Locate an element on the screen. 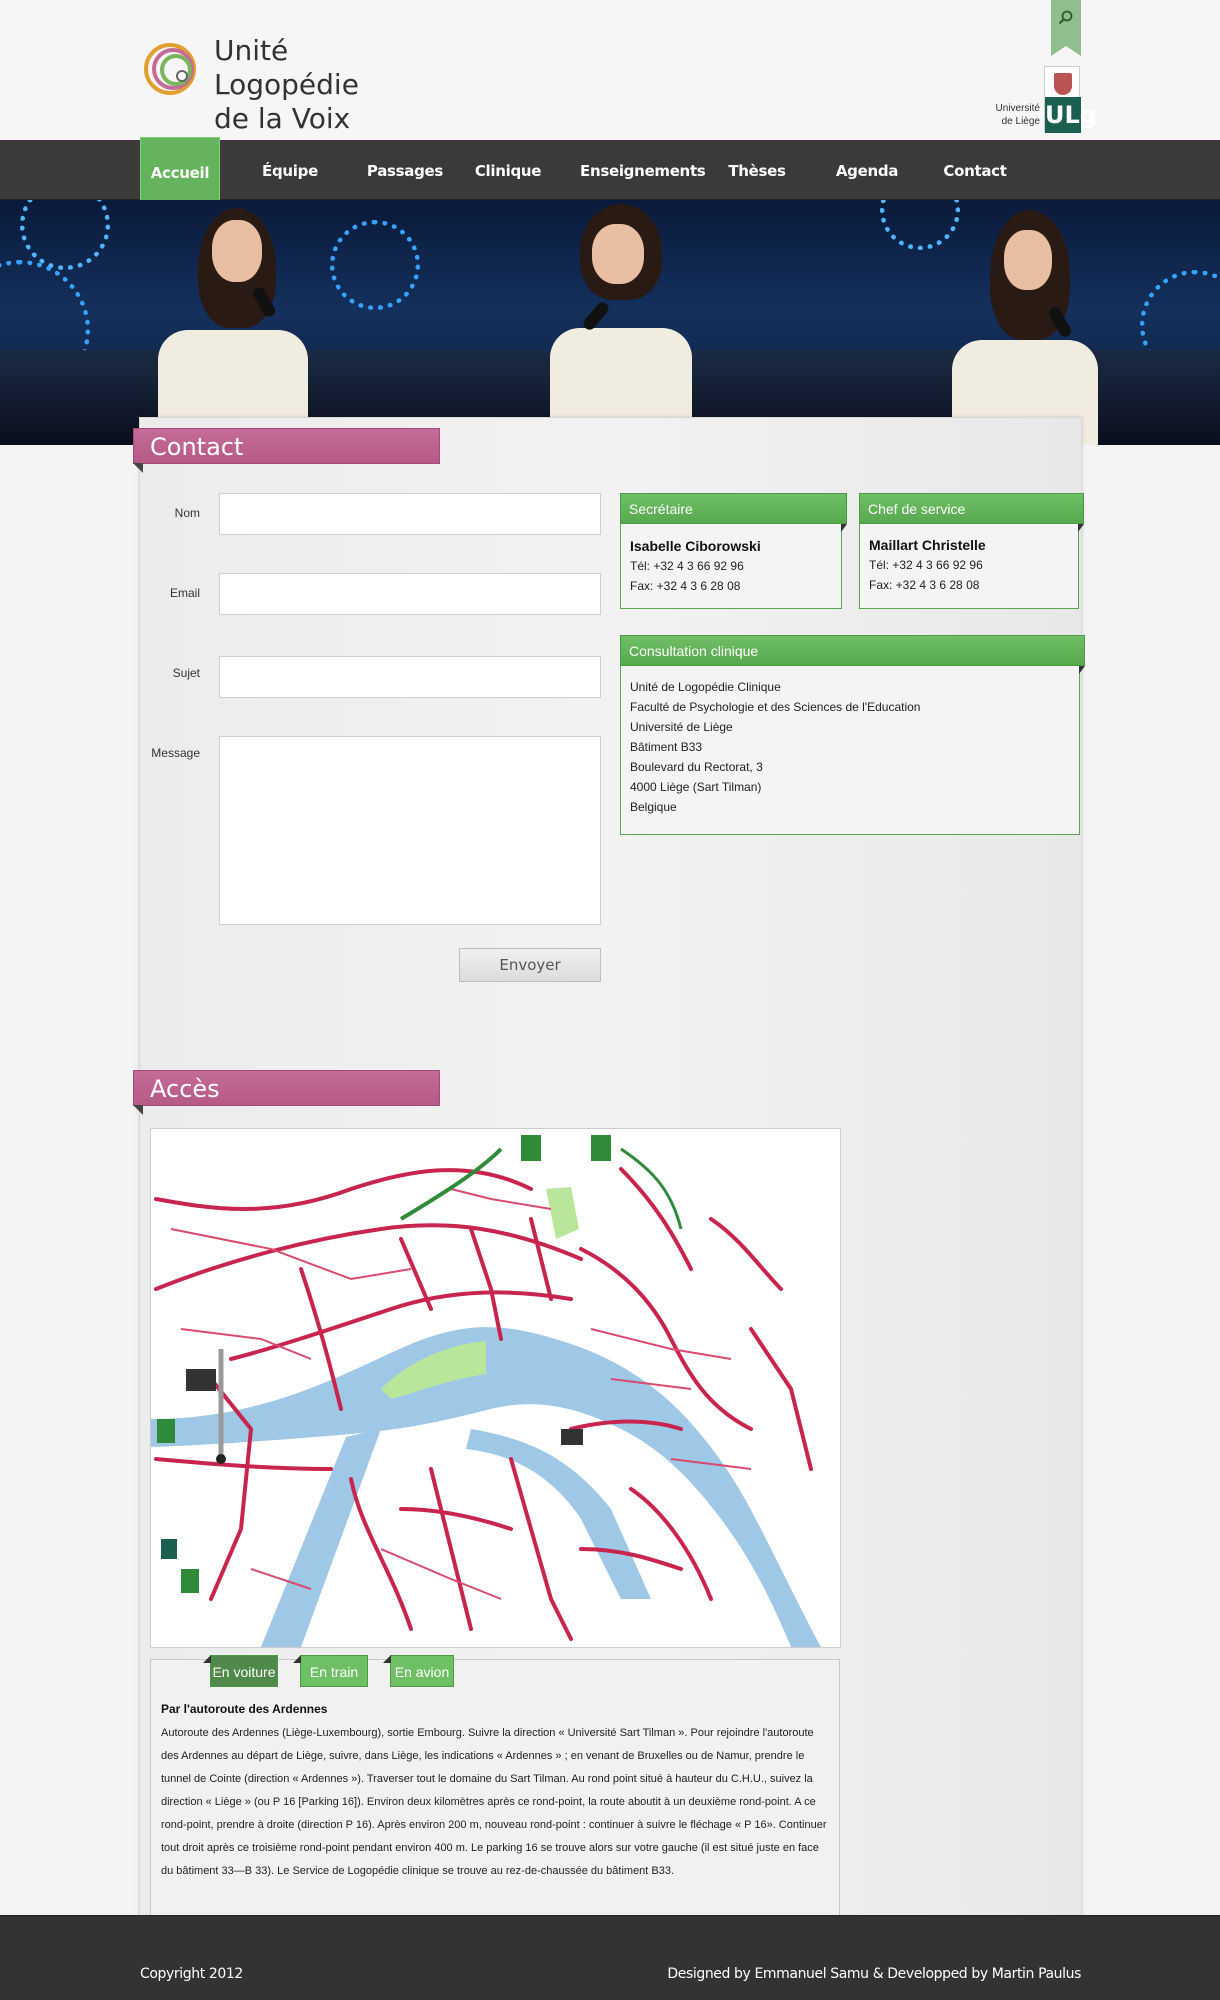  nav-item-agenda: Agenda is located at coordinates (867, 171).